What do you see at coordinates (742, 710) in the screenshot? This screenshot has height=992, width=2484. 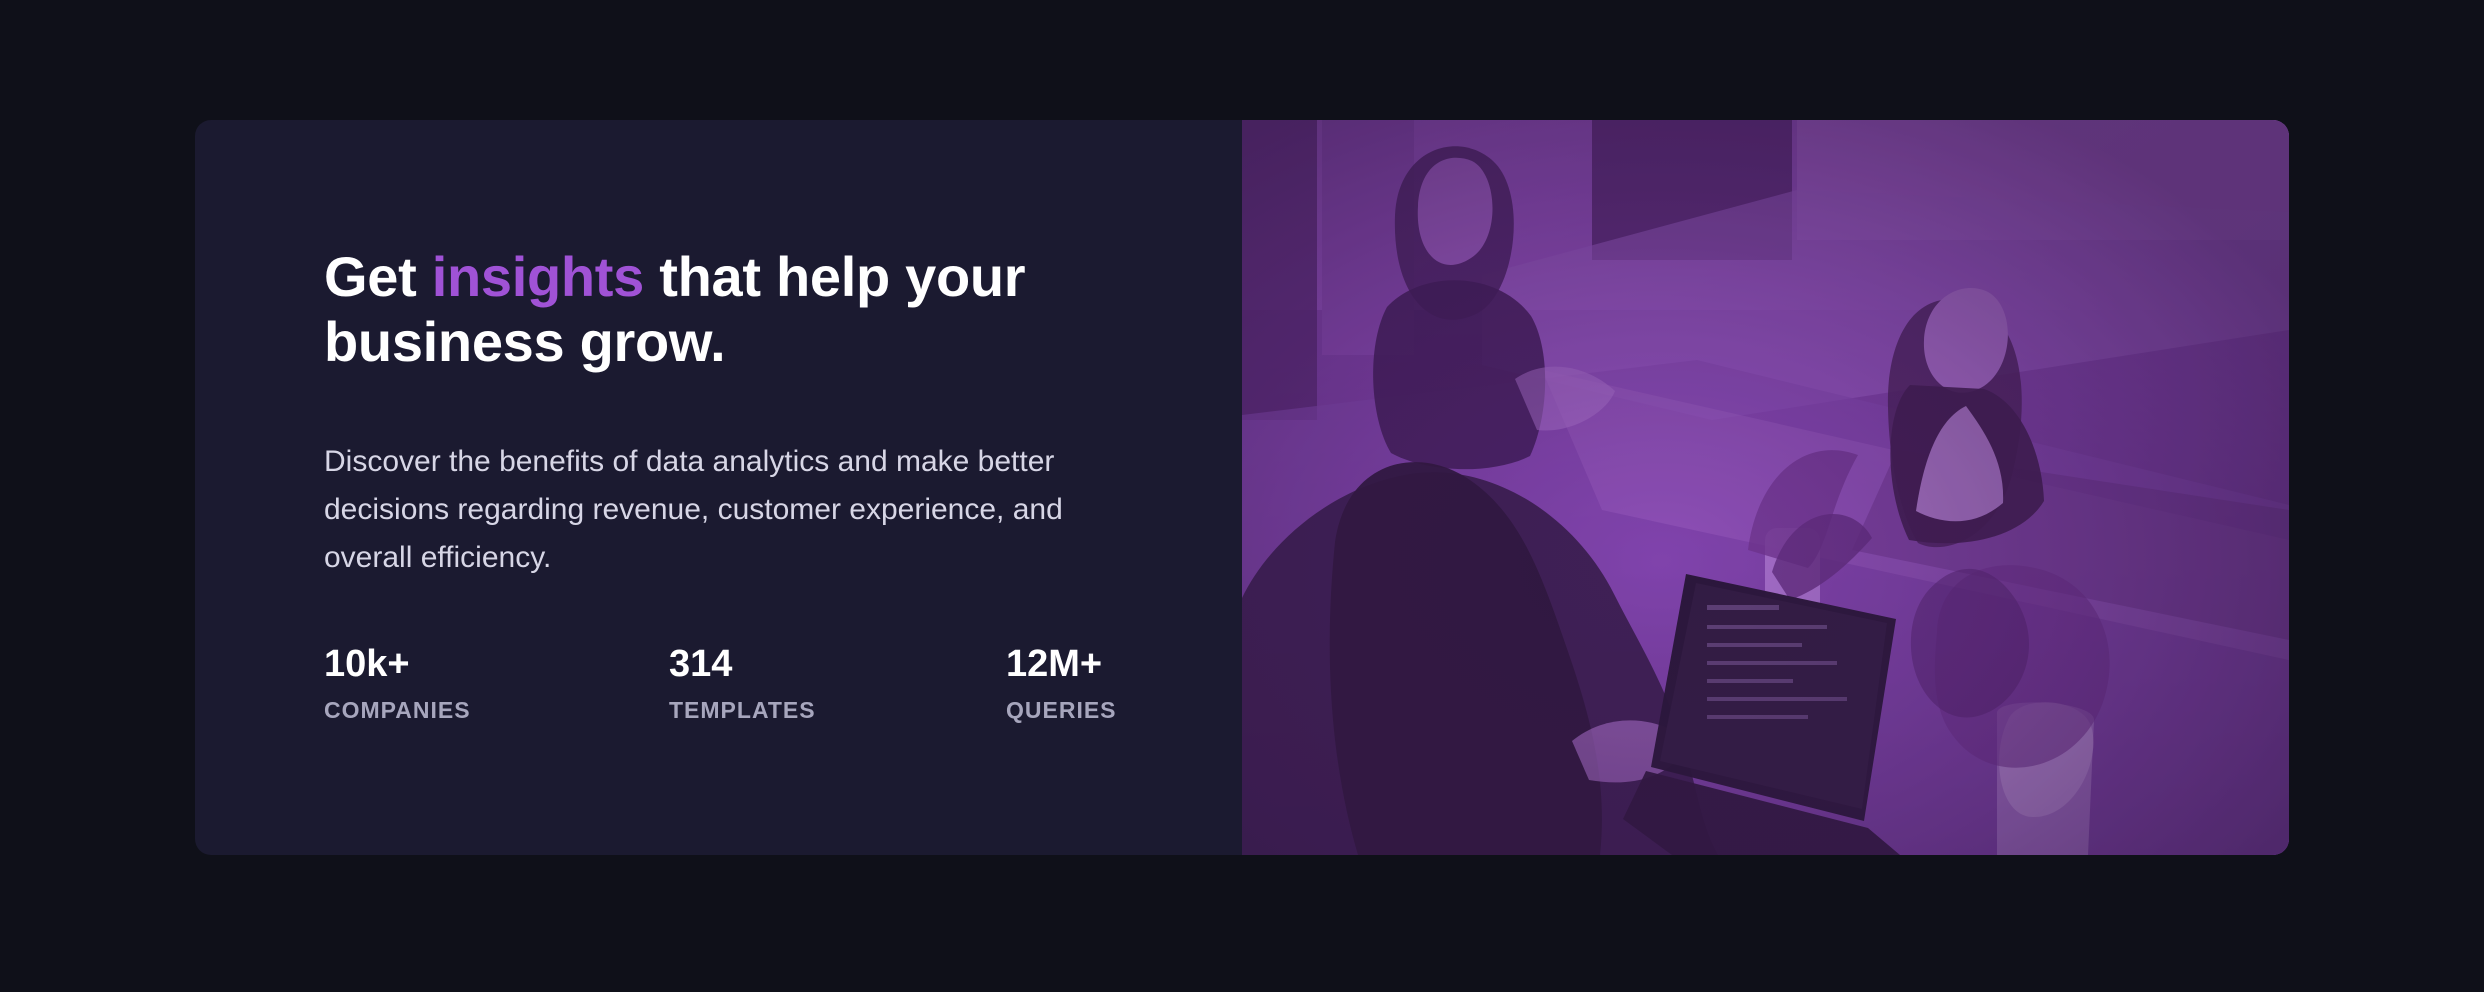 I see `stat-label: TEMPLATES` at bounding box center [742, 710].